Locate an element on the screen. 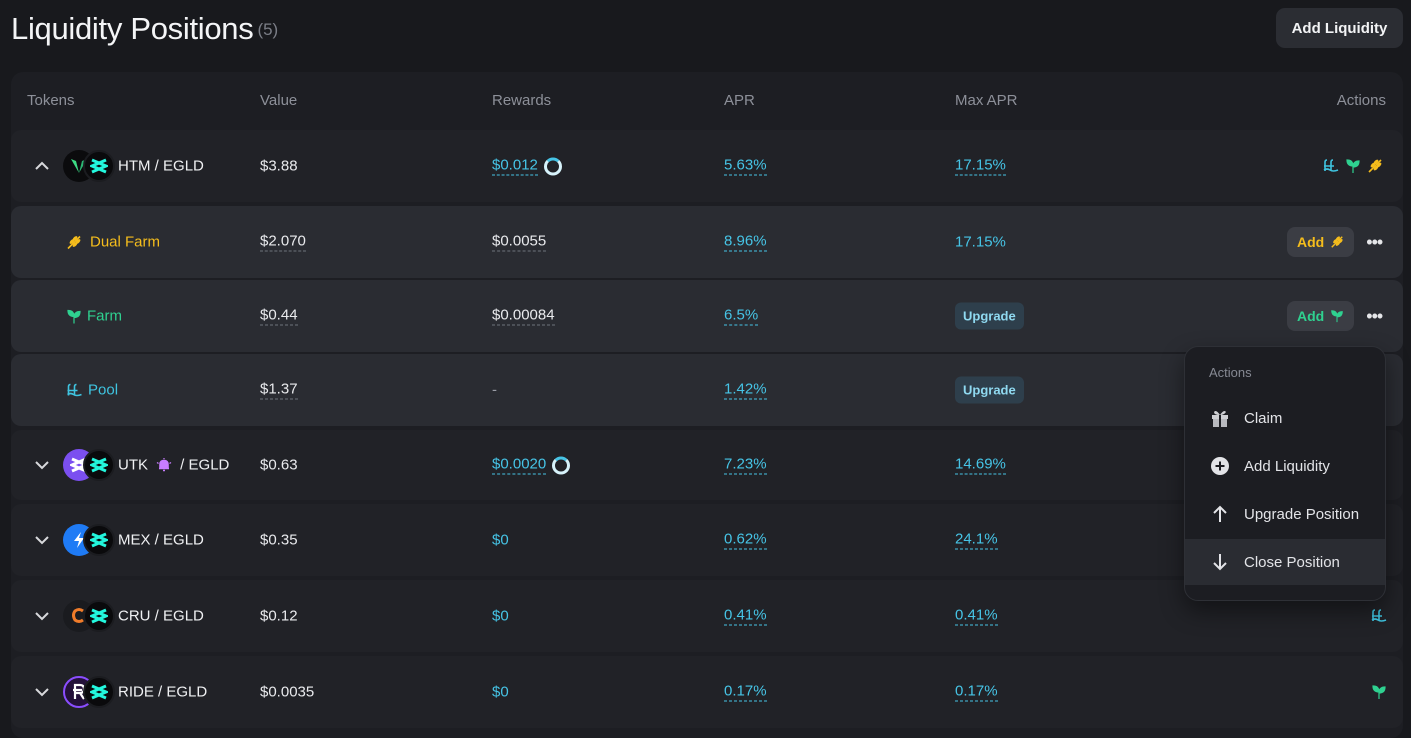  table-header: Tokens Value Rewards APR Max APR Actions is located at coordinates (707, 100).